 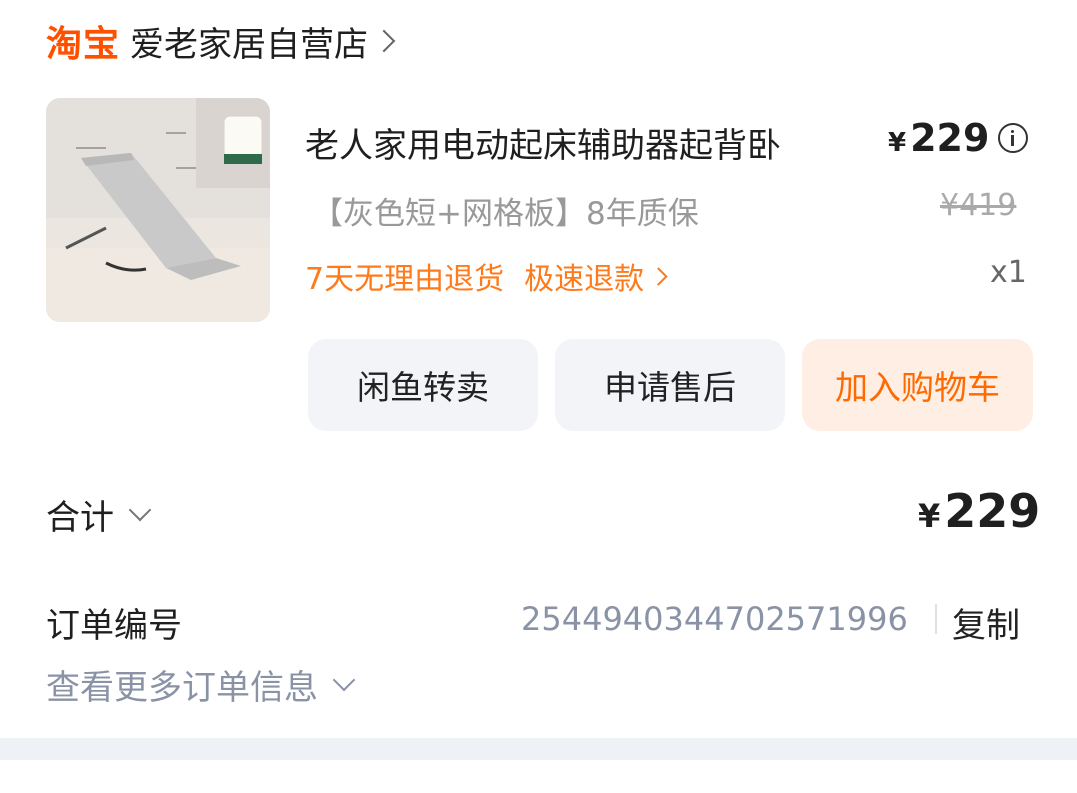 What do you see at coordinates (405, 279) in the screenshot?
I see `return-policy-tag: 7天无理由退货` at bounding box center [405, 279].